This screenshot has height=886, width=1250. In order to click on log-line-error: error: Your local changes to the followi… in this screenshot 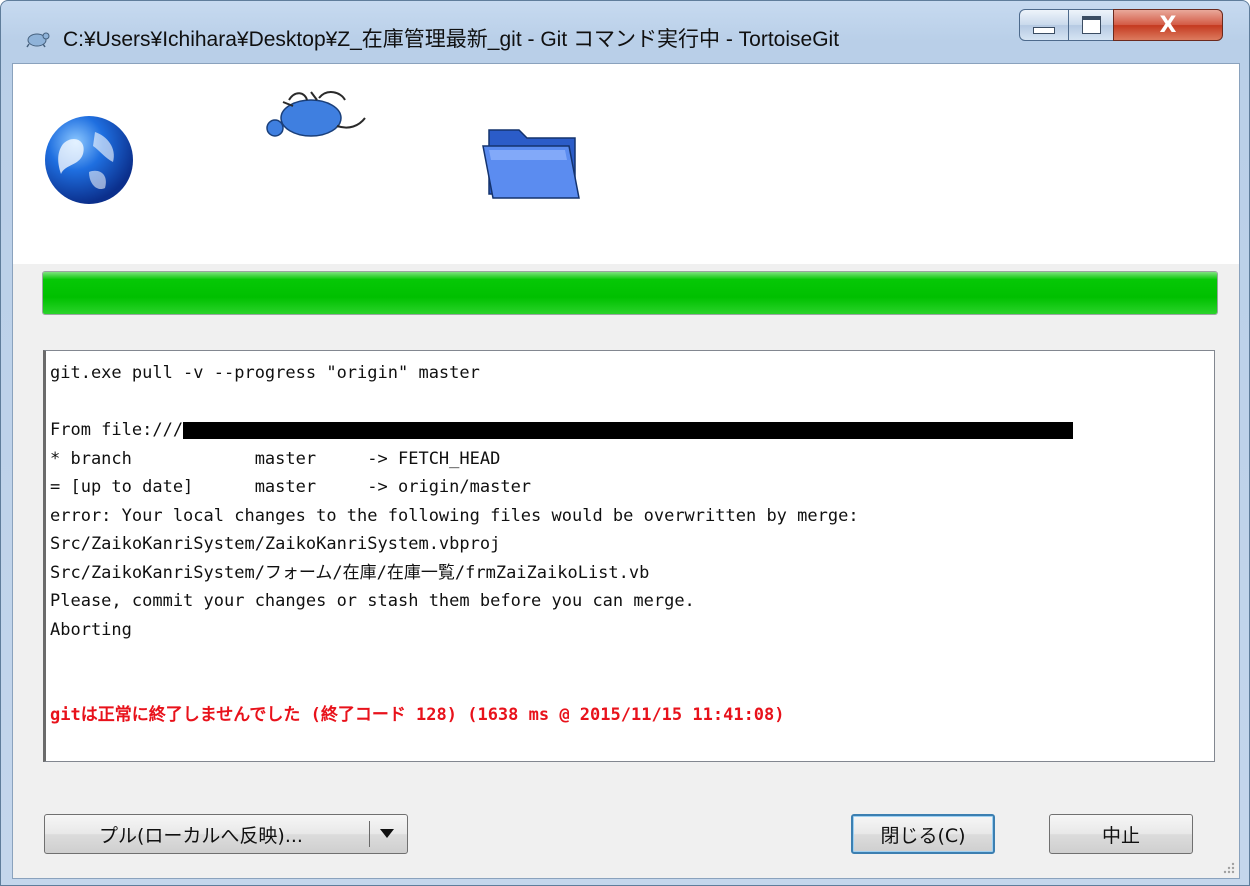, I will do `click(454, 515)`.